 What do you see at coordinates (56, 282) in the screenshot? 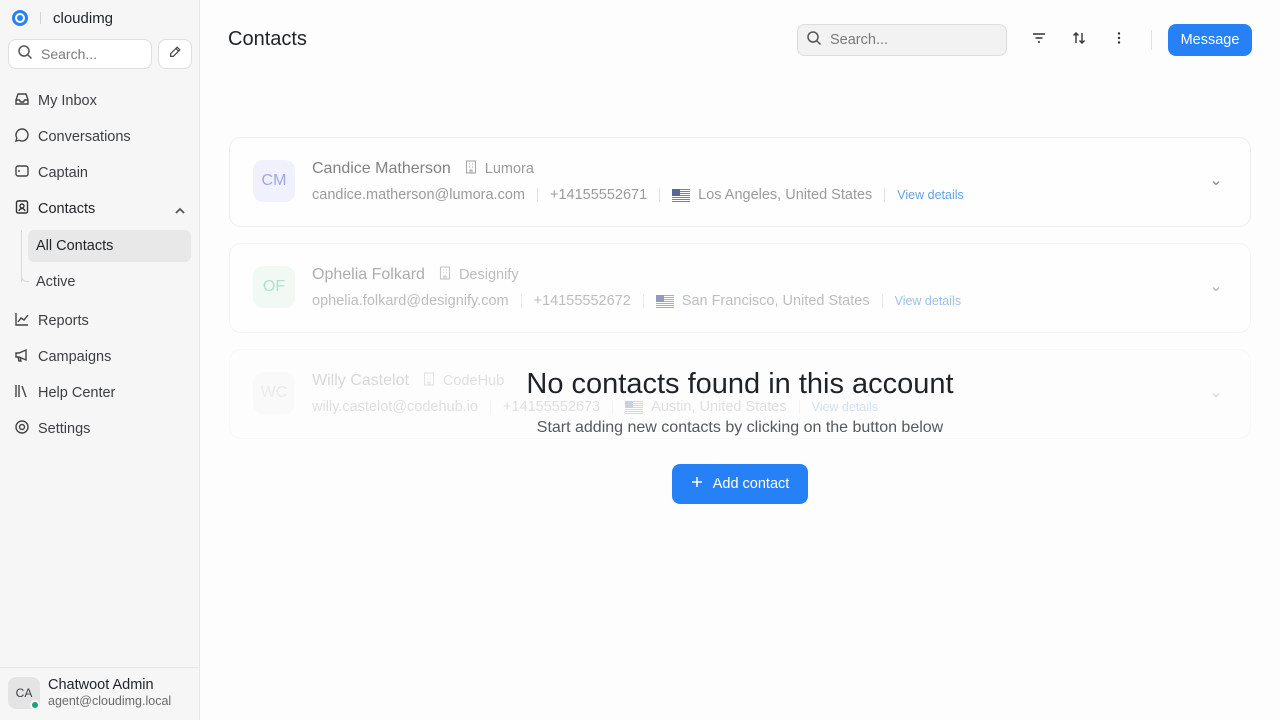
I see `sidebar-subitem-label: Active` at bounding box center [56, 282].